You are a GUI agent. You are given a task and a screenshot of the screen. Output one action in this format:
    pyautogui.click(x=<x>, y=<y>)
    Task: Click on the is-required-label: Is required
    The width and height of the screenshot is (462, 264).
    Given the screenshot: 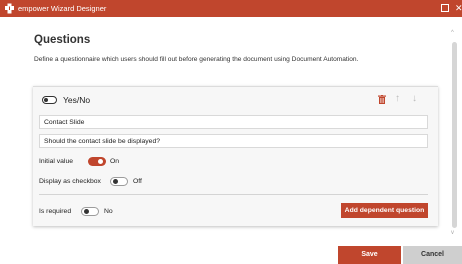 What is the action you would take?
    pyautogui.click(x=55, y=211)
    